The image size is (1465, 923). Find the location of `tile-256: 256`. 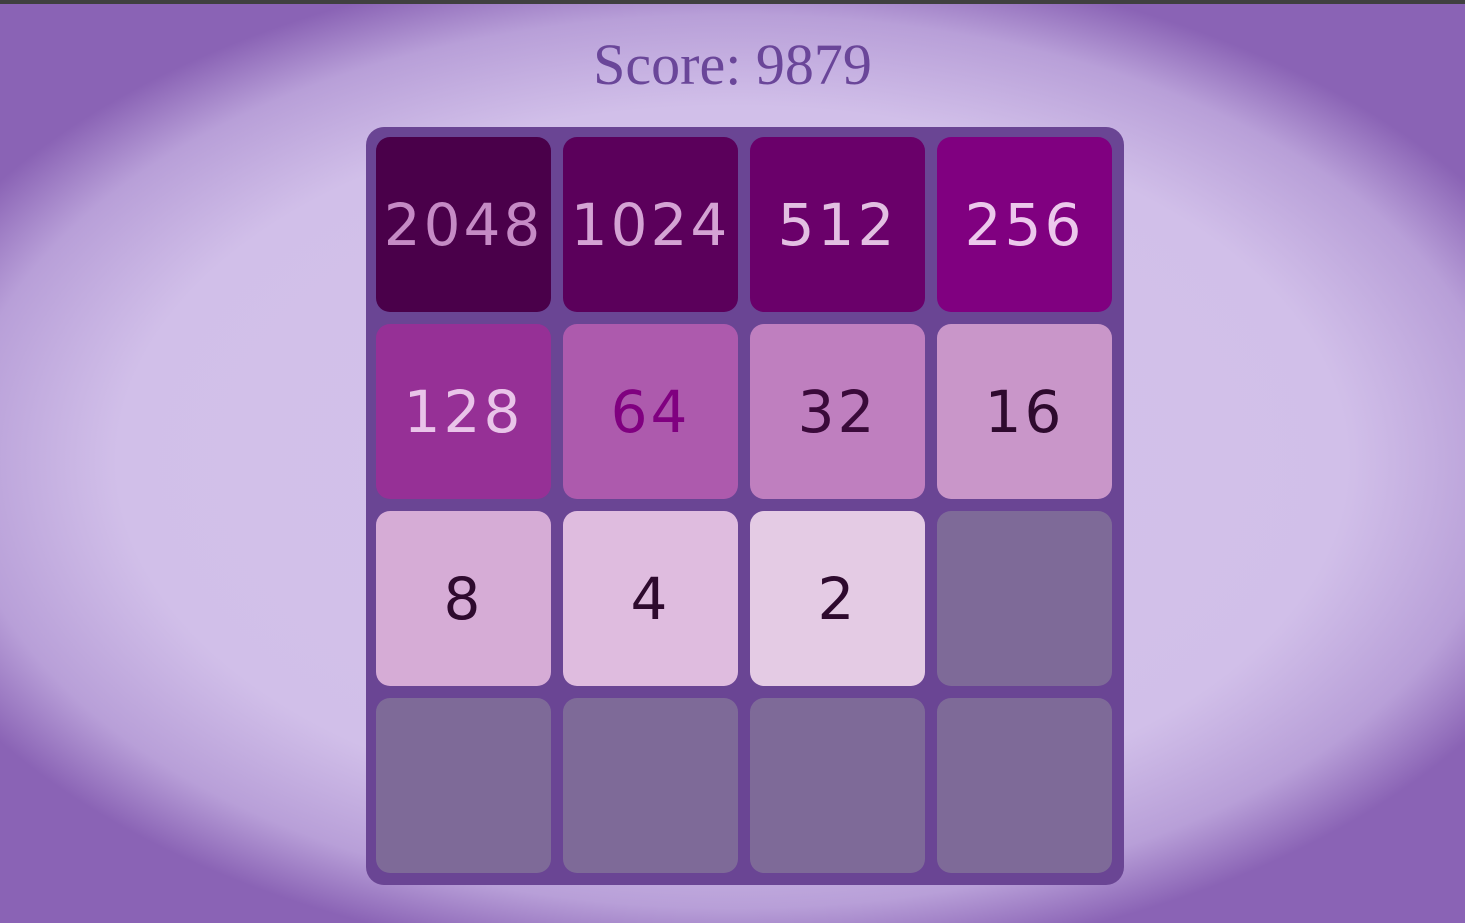

tile-256: 256 is located at coordinates (1024, 224).